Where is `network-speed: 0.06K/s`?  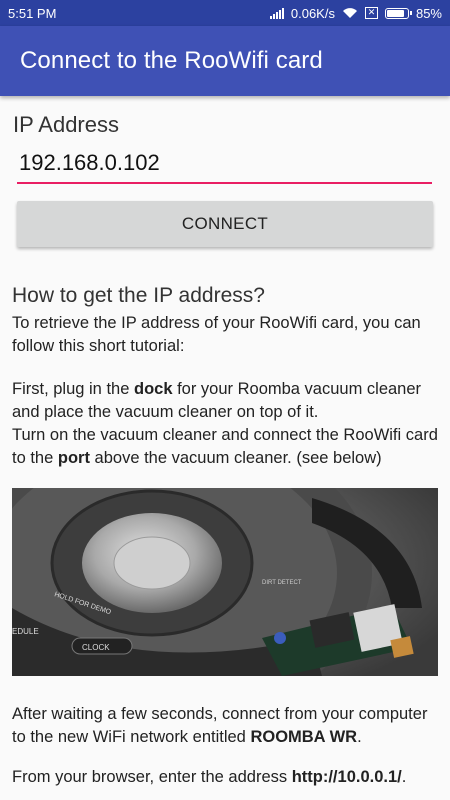 network-speed: 0.06K/s is located at coordinates (312, 13).